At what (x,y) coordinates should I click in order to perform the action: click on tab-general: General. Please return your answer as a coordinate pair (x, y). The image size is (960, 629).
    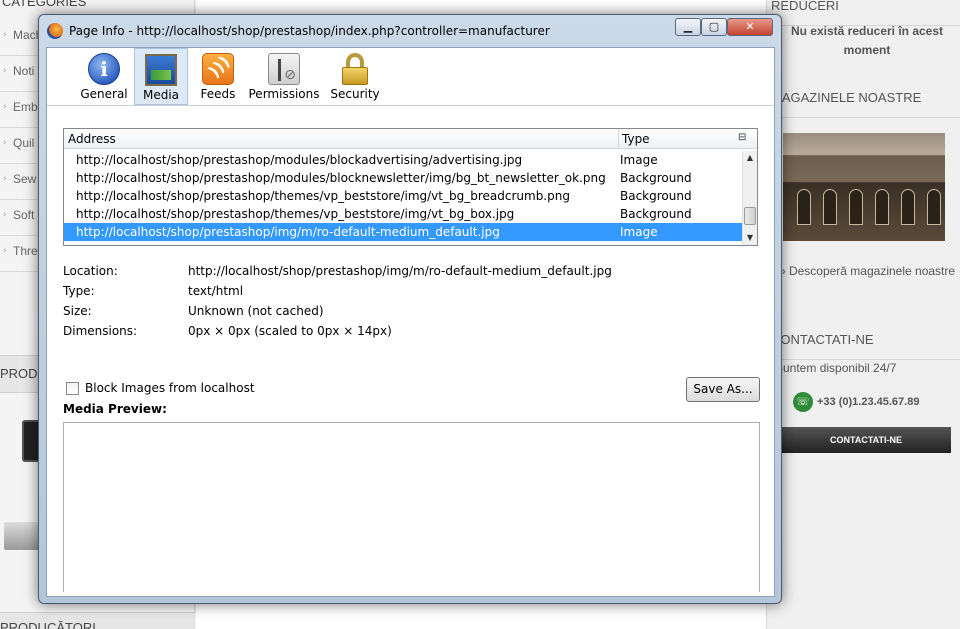
    Looking at the image, I should click on (104, 76).